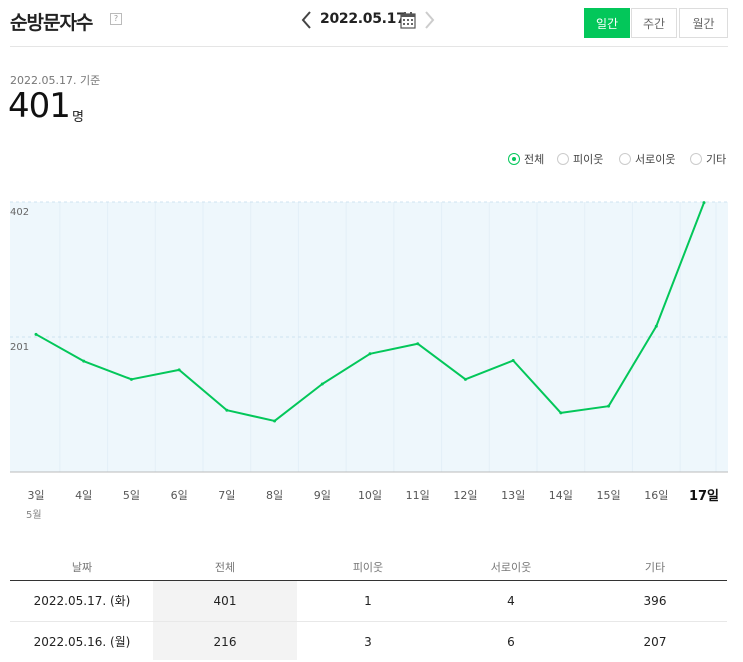 Image resolution: width=743 pixels, height=662 pixels. Describe the element at coordinates (655, 642) in the screenshot. I see `table-cell: 207` at that location.